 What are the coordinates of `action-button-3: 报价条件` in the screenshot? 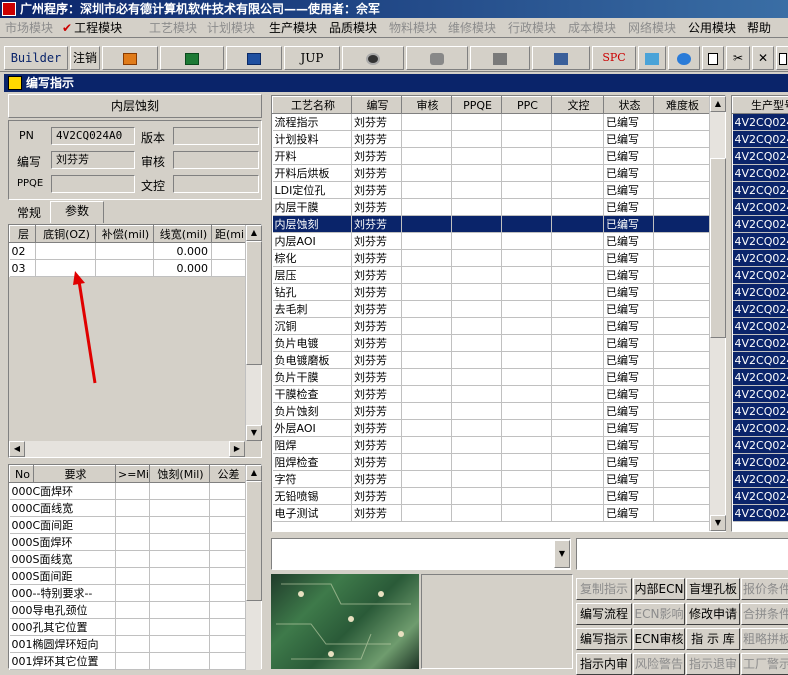 It's located at (764, 589).